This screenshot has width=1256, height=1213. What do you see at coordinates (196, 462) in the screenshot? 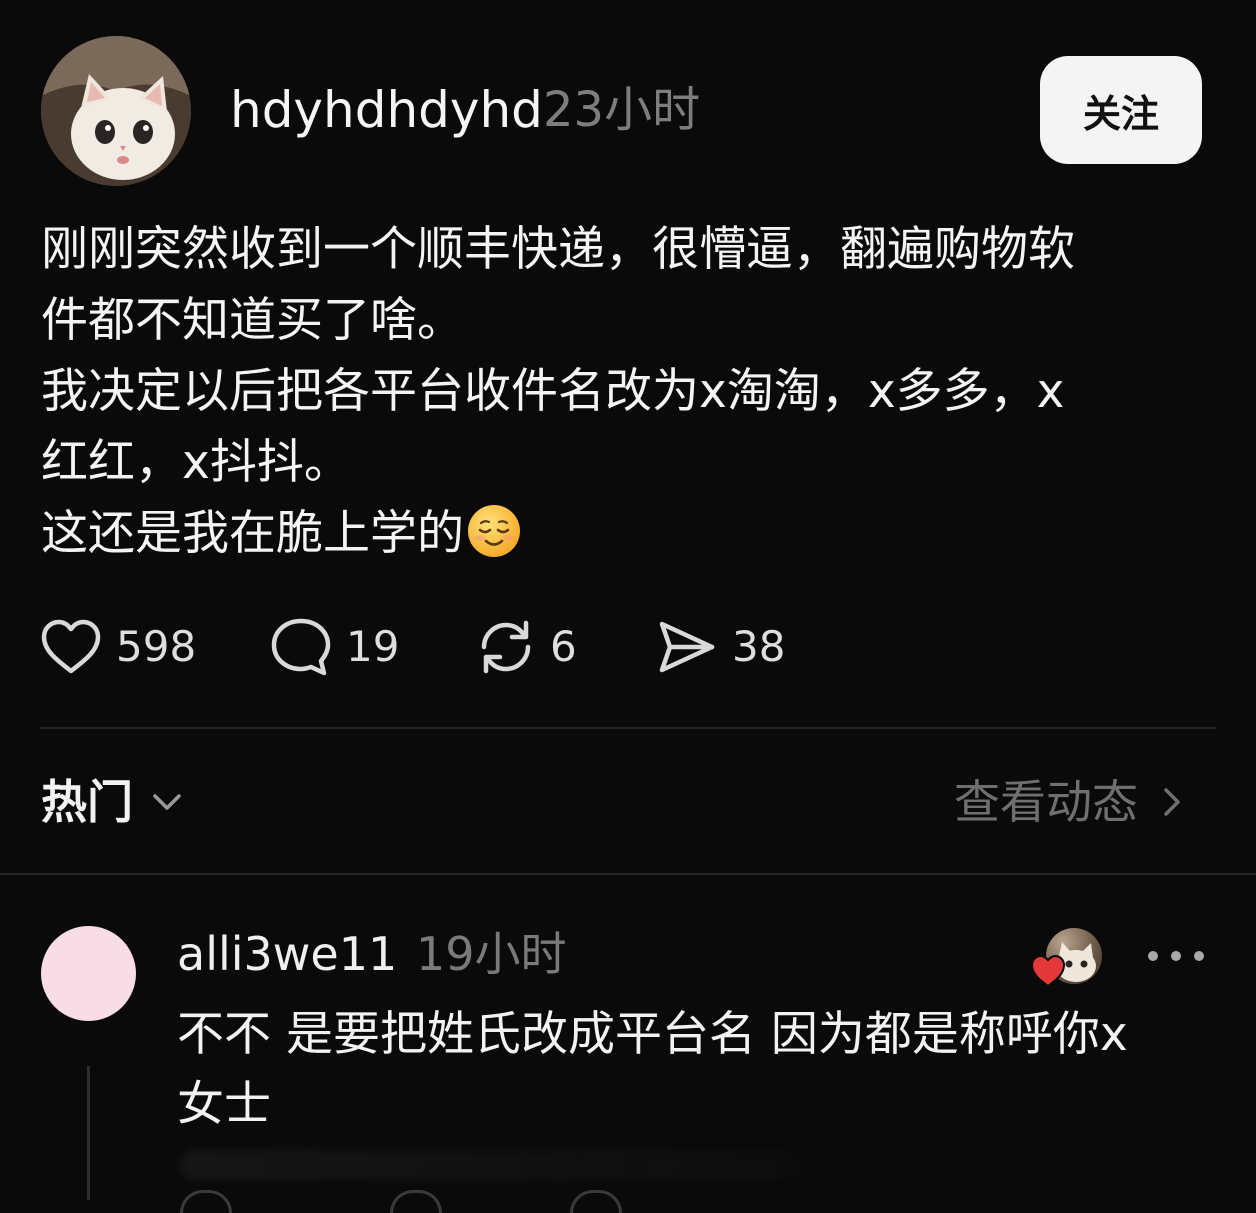
I see `post-text-line: 红红，x抖抖。` at bounding box center [196, 462].